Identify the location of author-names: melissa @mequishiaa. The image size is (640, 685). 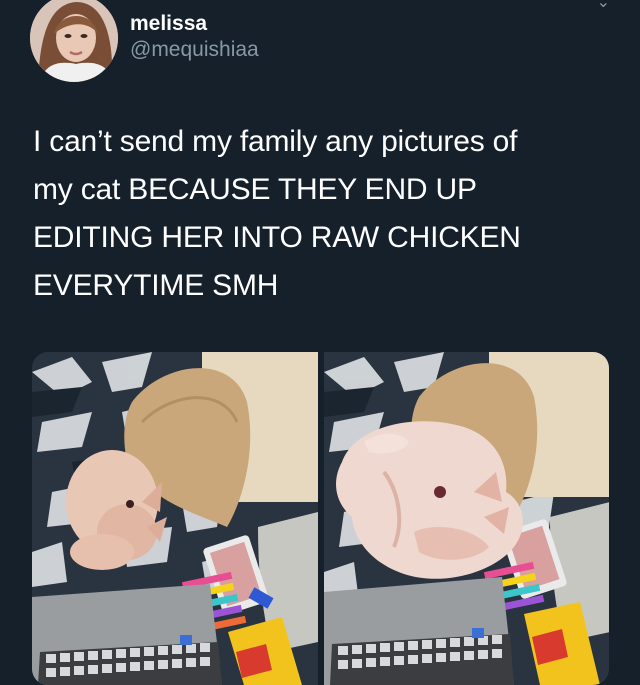
(194, 38).